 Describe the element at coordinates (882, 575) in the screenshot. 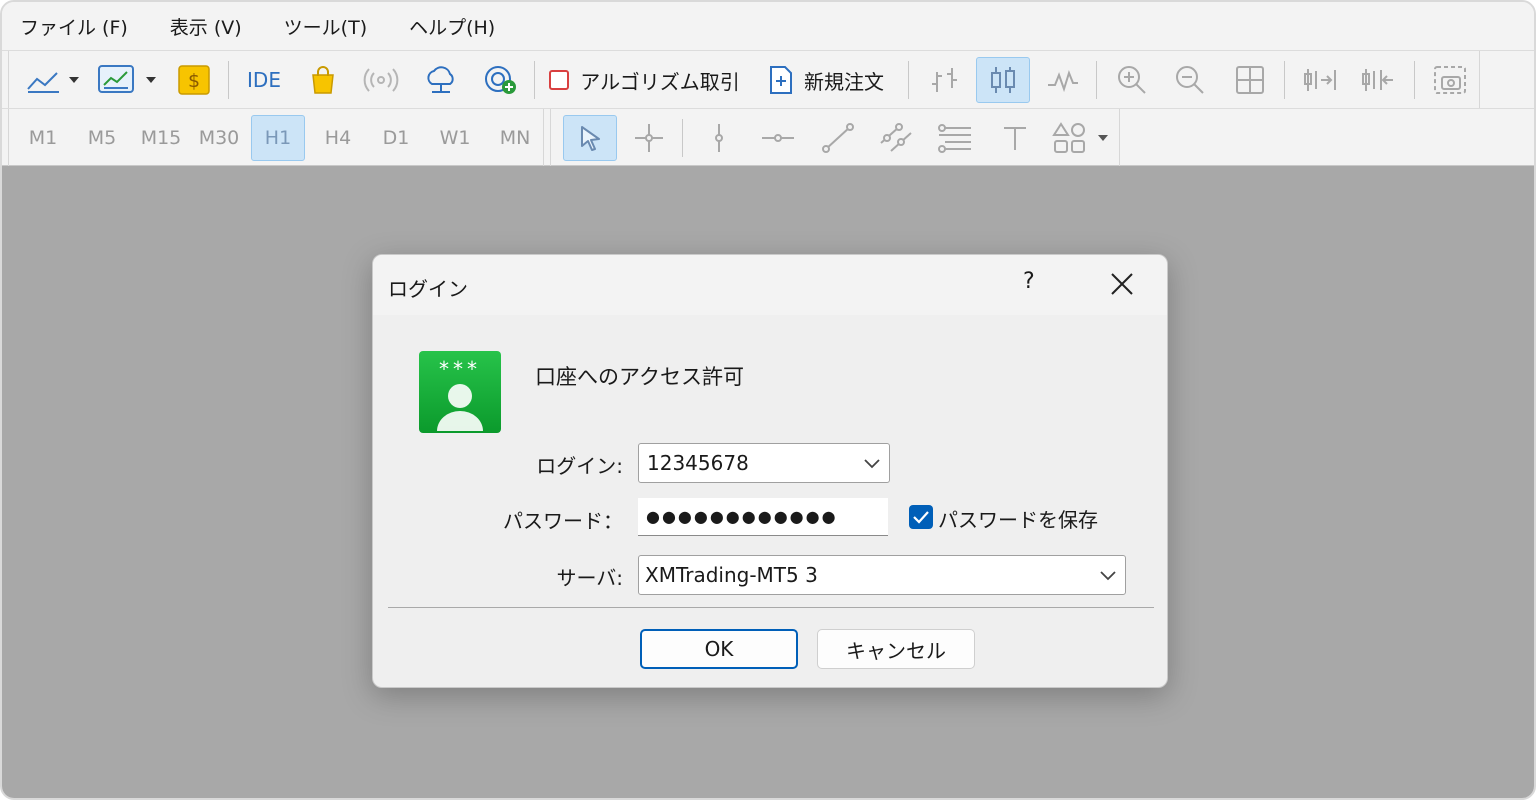

I see `server-combobox: XMTrading-MT5 3` at that location.